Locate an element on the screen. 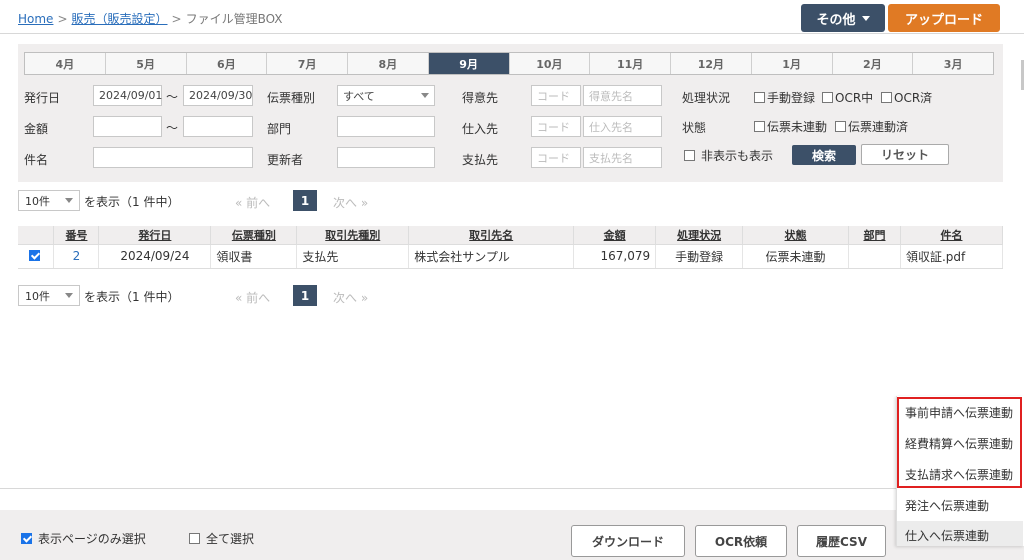  ocr-done-checkbox: OCR済 is located at coordinates (906, 97).